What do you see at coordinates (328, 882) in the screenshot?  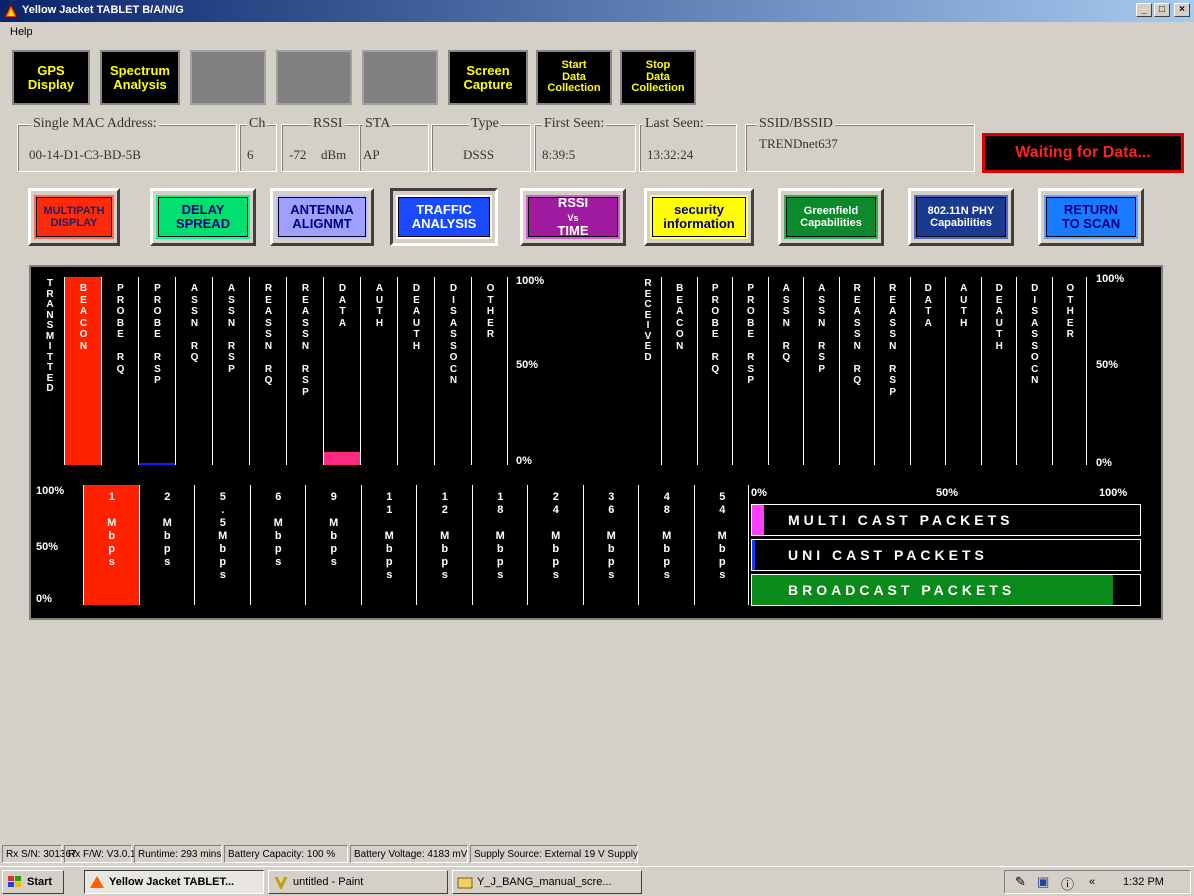 I see `task-label: untitled - Paint` at bounding box center [328, 882].